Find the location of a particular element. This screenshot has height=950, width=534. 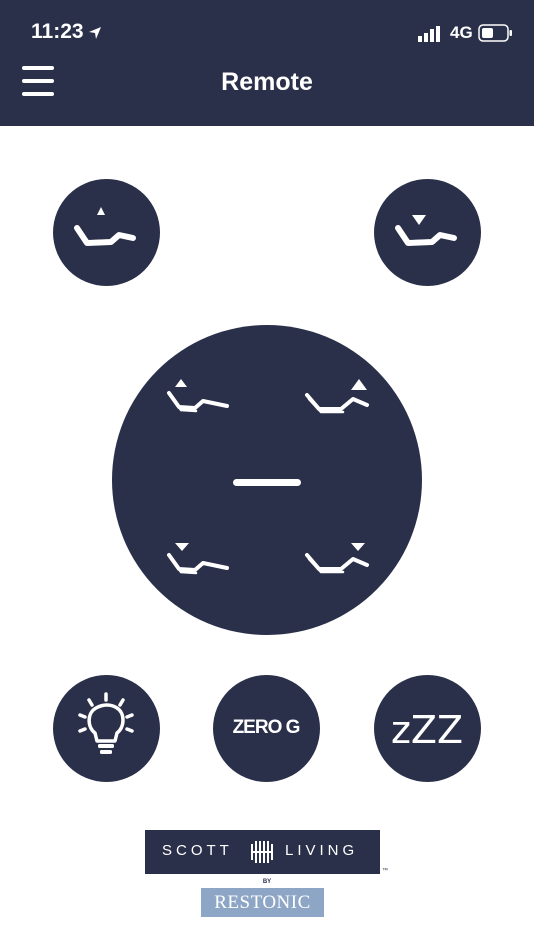

recliner-lower-icon is located at coordinates (426, 230).